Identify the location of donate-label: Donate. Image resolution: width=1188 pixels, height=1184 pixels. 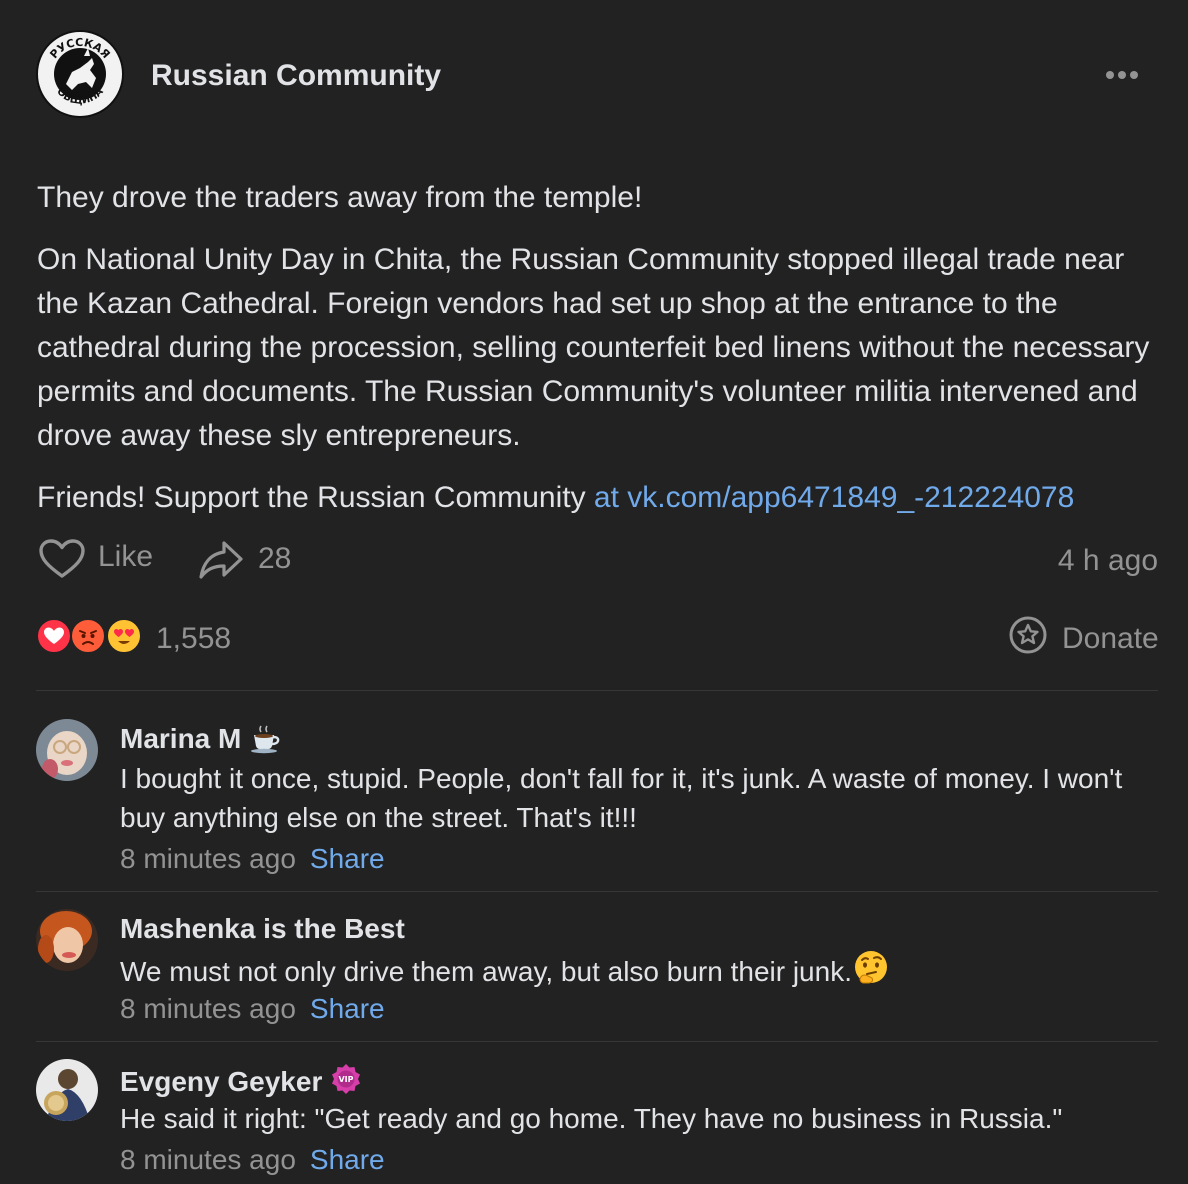
(1110, 638).